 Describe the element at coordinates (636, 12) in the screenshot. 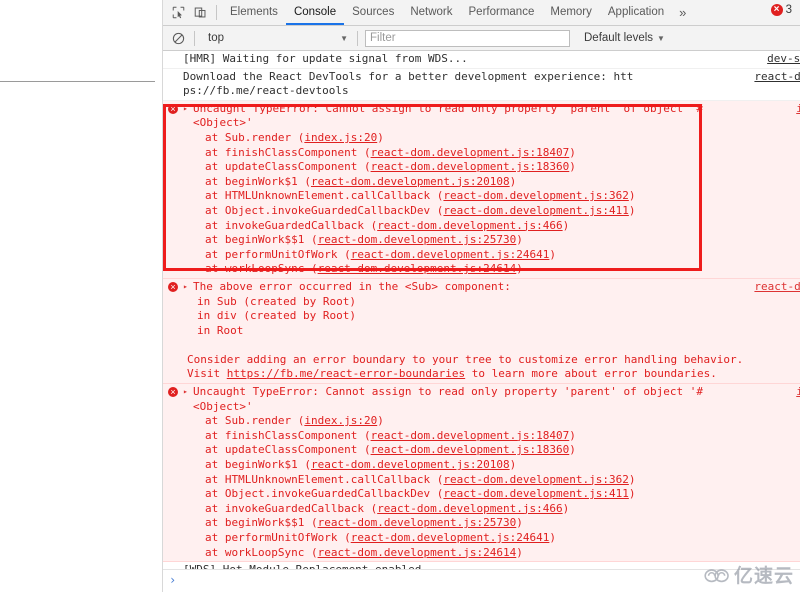

I see `tab-application: Application` at that location.